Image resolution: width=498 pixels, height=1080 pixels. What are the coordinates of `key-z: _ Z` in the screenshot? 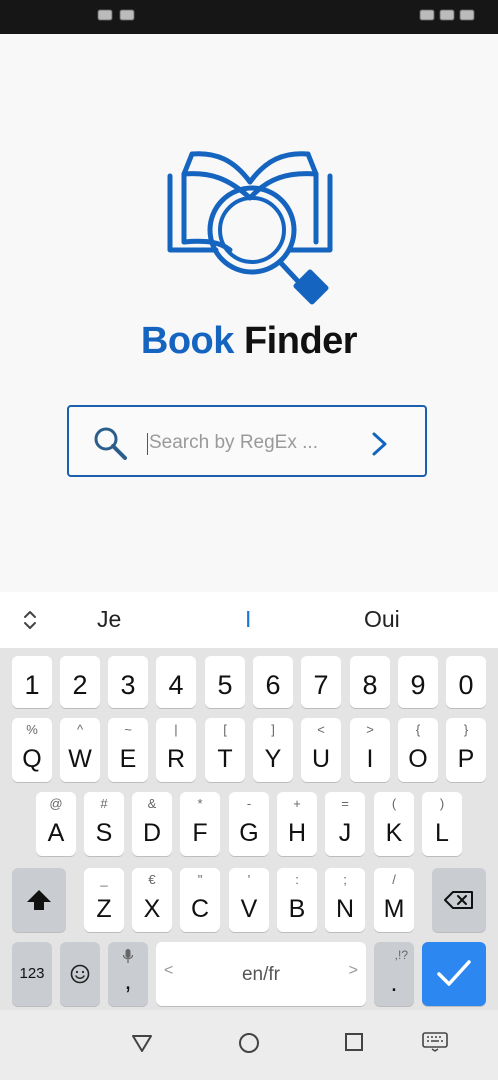 It's located at (104, 900).